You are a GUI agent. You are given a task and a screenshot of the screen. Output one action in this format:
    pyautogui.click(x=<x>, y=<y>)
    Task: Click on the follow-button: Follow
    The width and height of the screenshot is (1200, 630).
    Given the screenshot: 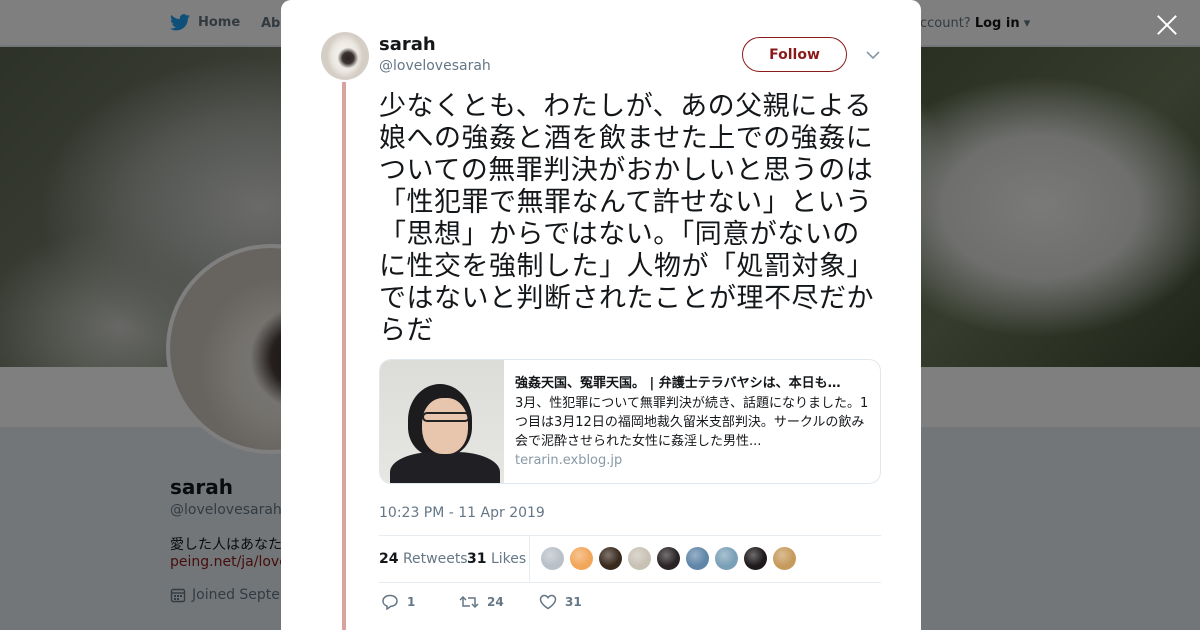 What is the action you would take?
    pyautogui.click(x=794, y=54)
    